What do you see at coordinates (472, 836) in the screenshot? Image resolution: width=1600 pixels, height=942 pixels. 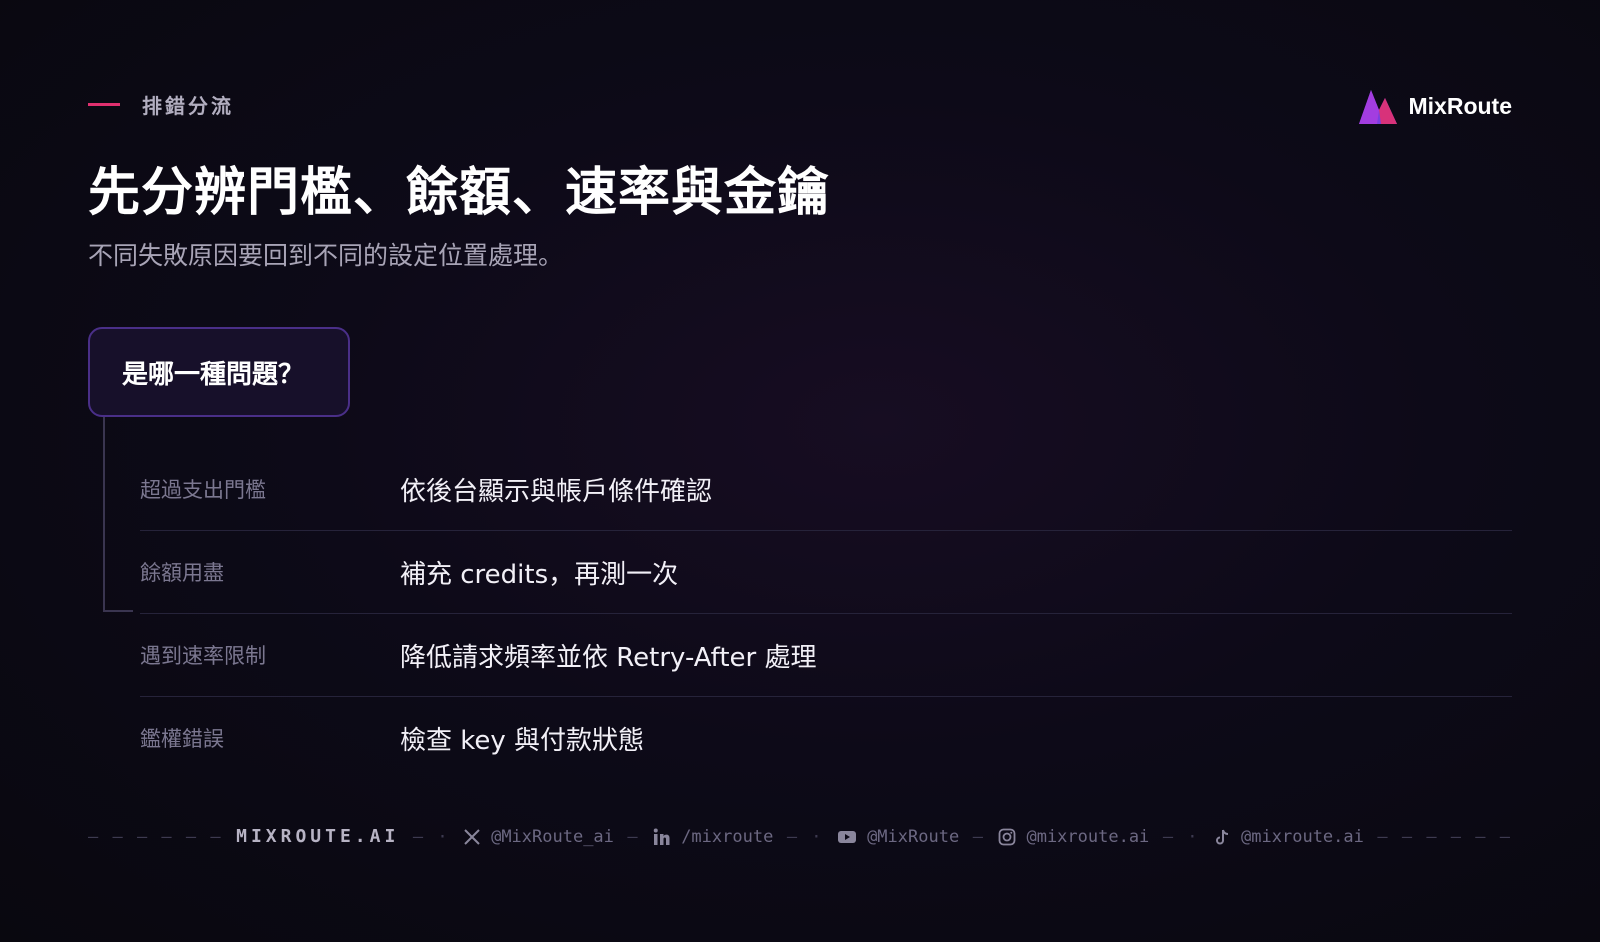 I see `x-icon` at bounding box center [472, 836].